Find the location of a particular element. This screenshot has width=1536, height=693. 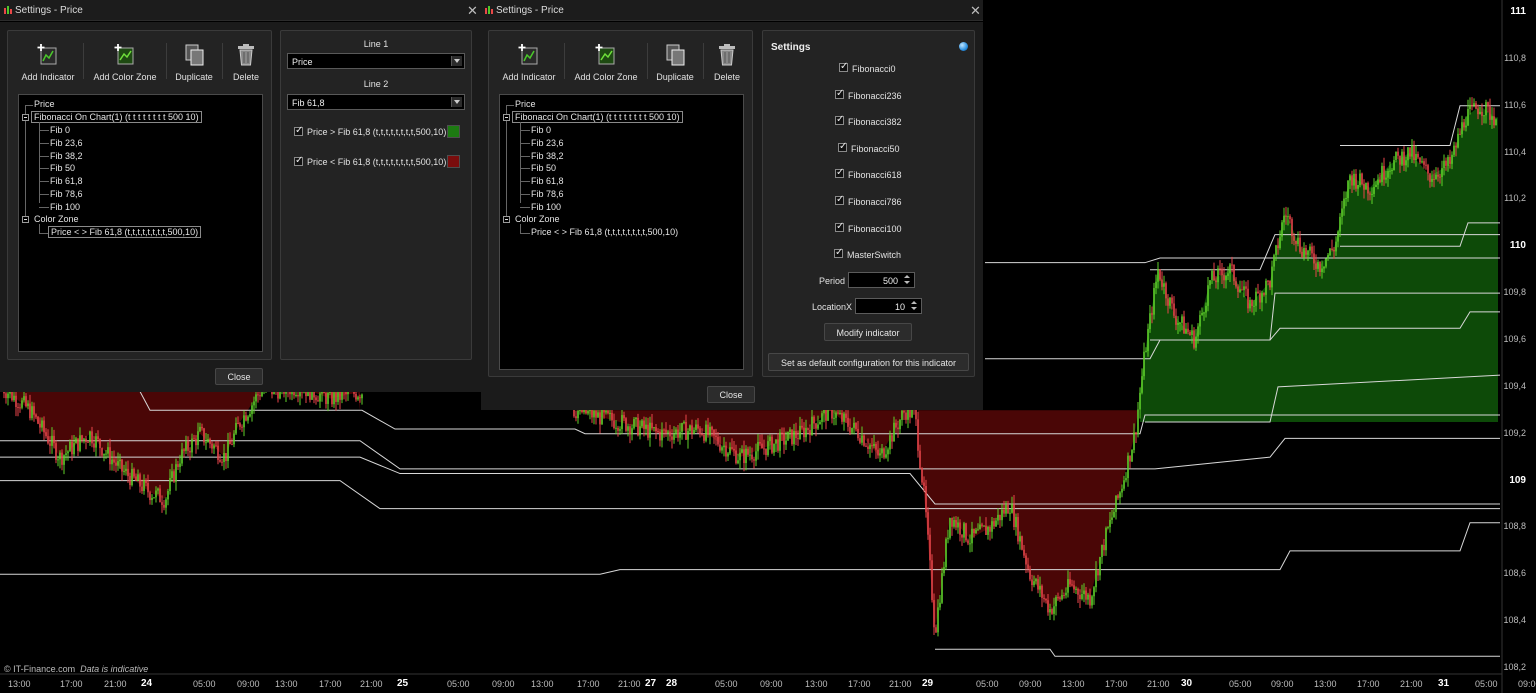

locationx-input: 10 is located at coordinates (888, 306).